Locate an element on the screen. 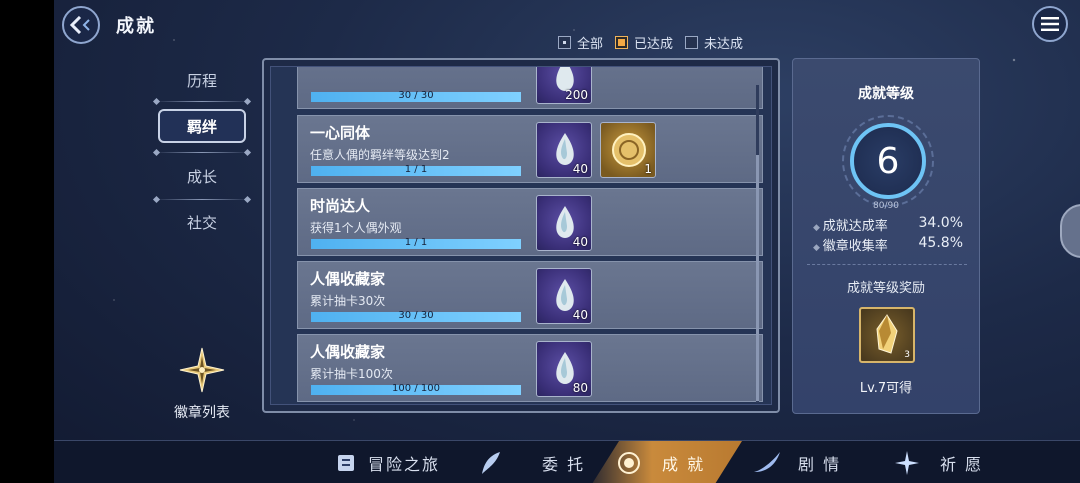 The image size is (1080, 483). achievement-row: 30 / 30 200 is located at coordinates (530, 88).